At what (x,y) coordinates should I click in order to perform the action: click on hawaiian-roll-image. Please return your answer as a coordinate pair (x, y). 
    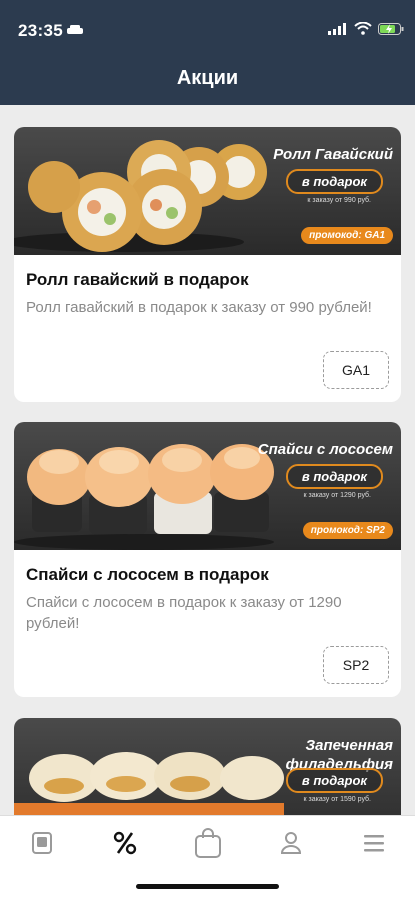
    Looking at the image, I should click on (140, 196).